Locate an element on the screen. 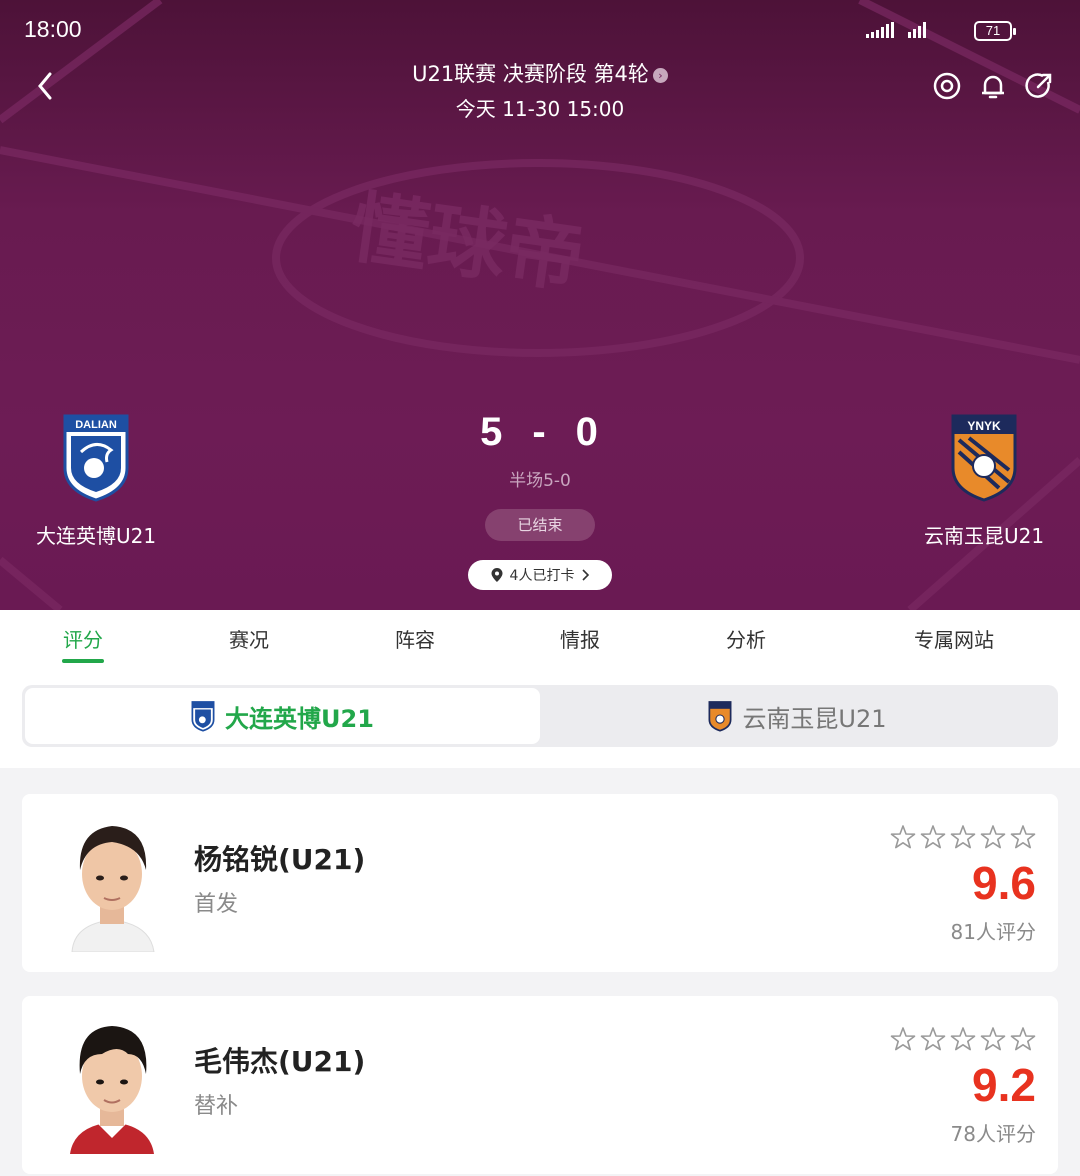 This screenshot has height=1176, width=1080. team-switch-home: 大连英博U21 is located at coordinates (282, 716).